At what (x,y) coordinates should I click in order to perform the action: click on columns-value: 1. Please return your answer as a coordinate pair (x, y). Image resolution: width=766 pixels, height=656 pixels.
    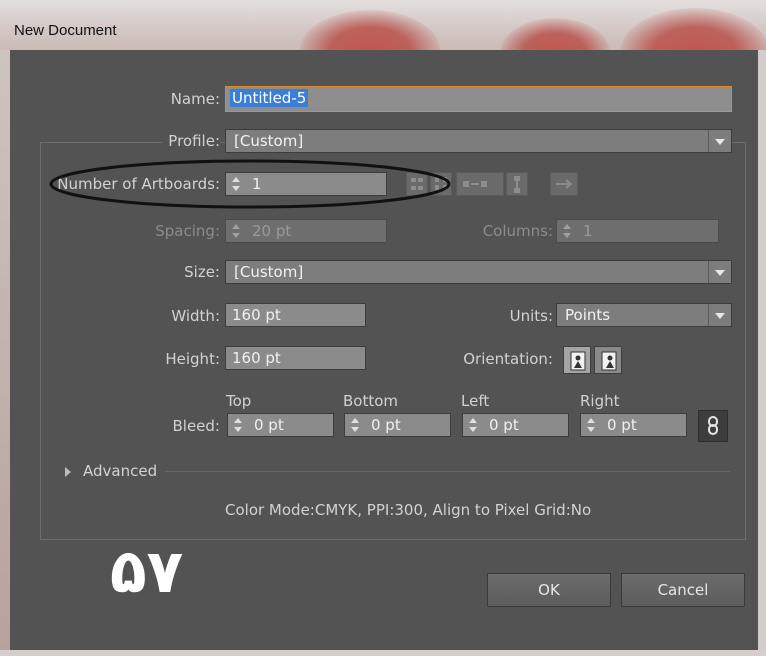
    Looking at the image, I should click on (588, 231).